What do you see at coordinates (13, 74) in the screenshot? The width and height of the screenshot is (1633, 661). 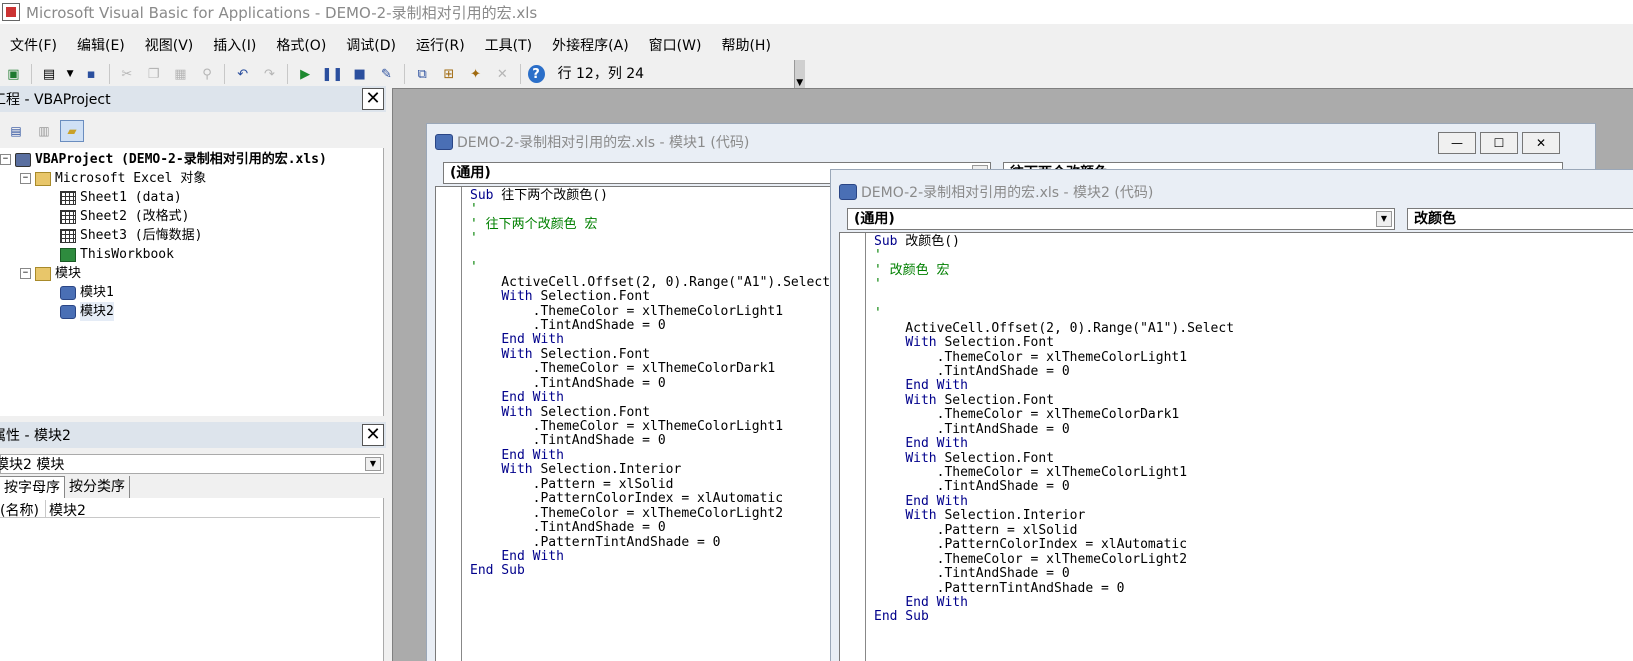 I see `view-excel-icon: ▣` at bounding box center [13, 74].